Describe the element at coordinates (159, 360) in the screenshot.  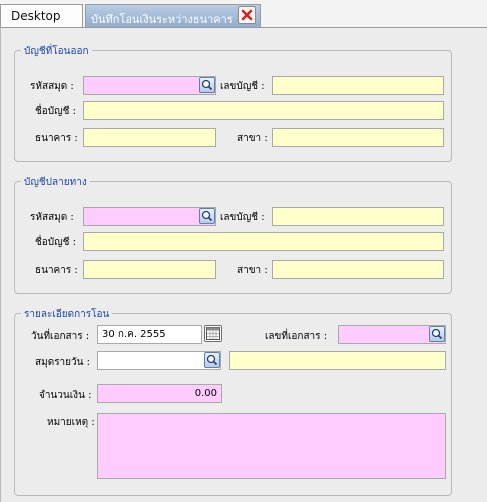
I see `journal-field` at that location.